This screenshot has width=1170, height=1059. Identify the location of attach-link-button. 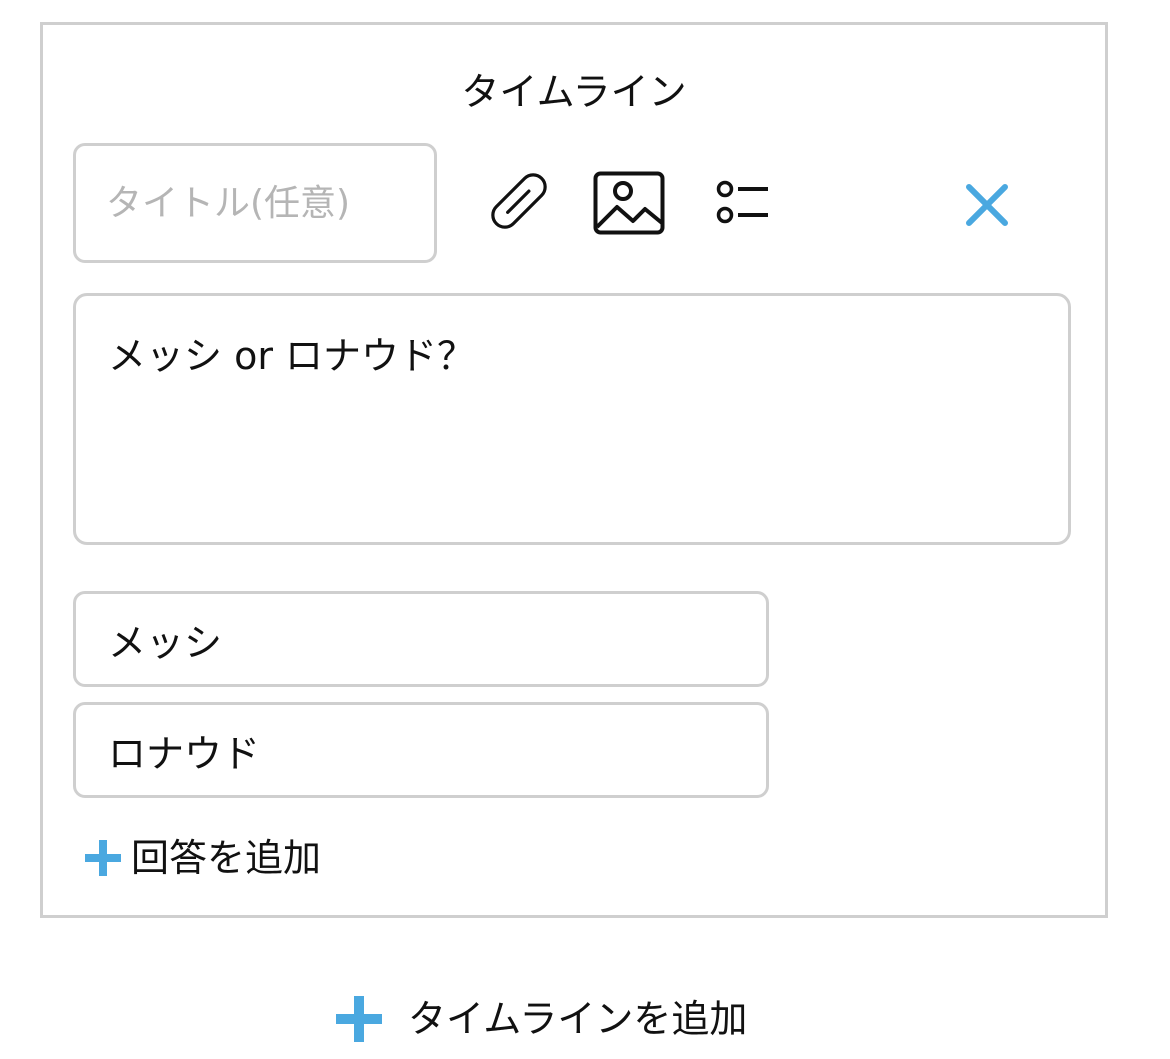
(519, 201).